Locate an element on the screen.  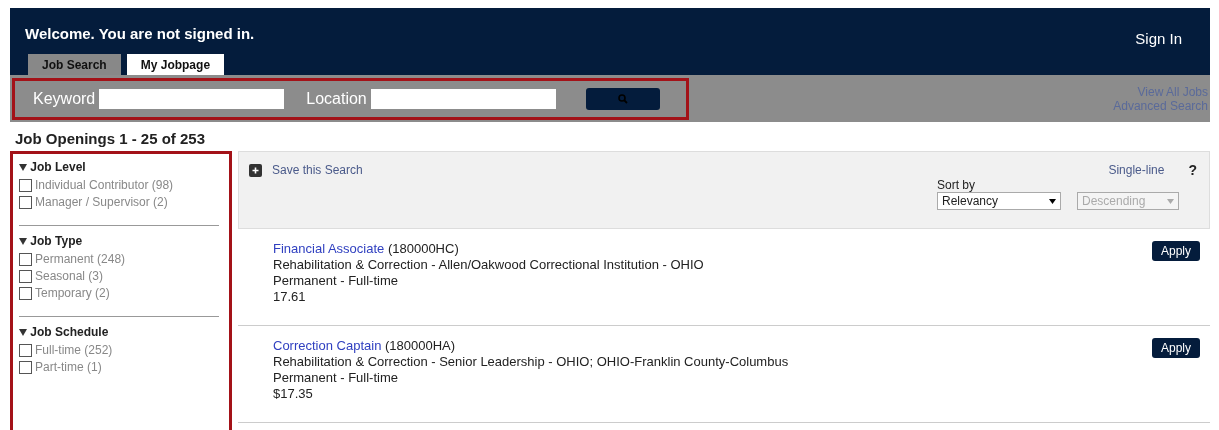
keyword-label: Keyword is located at coordinates (64, 98).